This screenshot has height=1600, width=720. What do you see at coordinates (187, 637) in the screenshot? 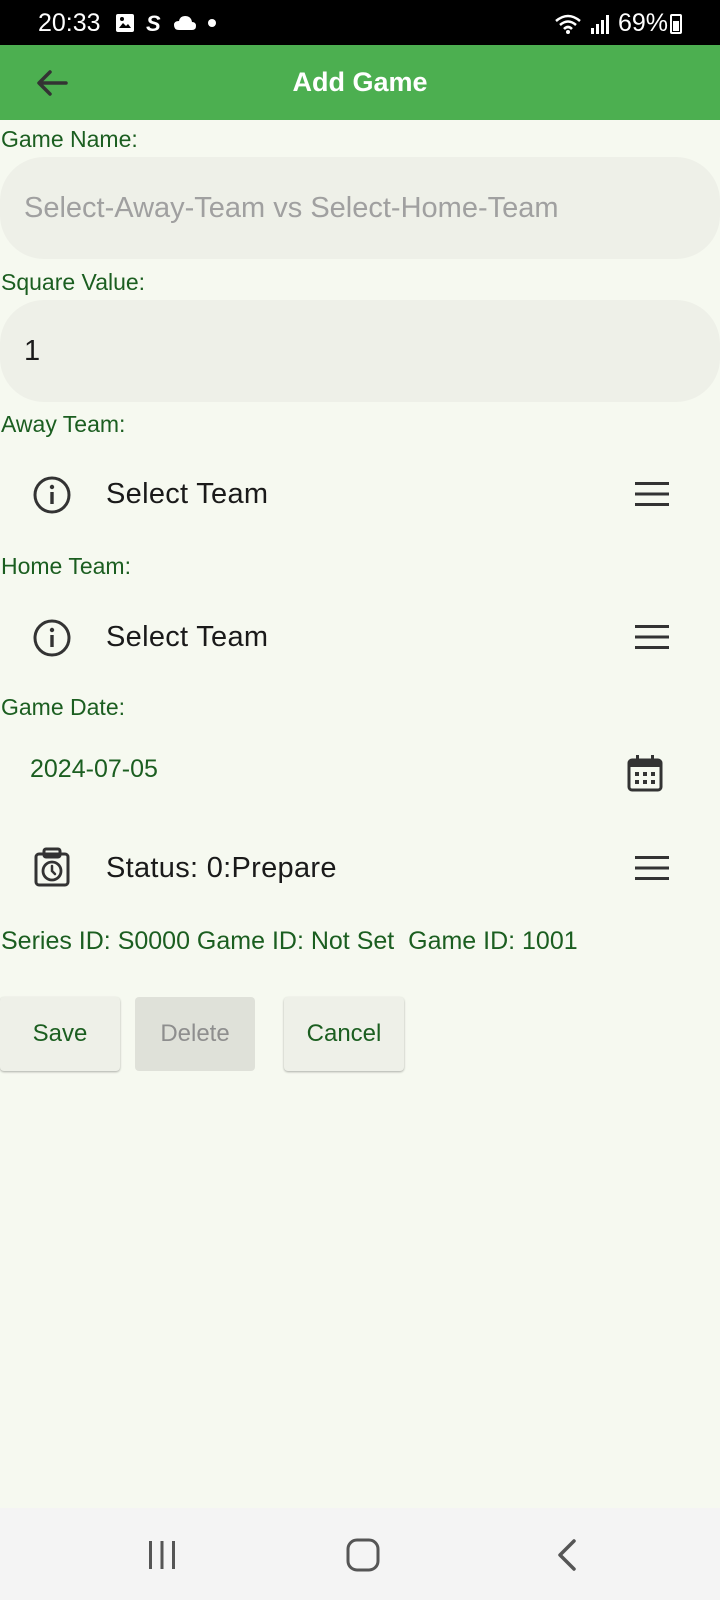
I see `home-team-value: Select Team` at bounding box center [187, 637].